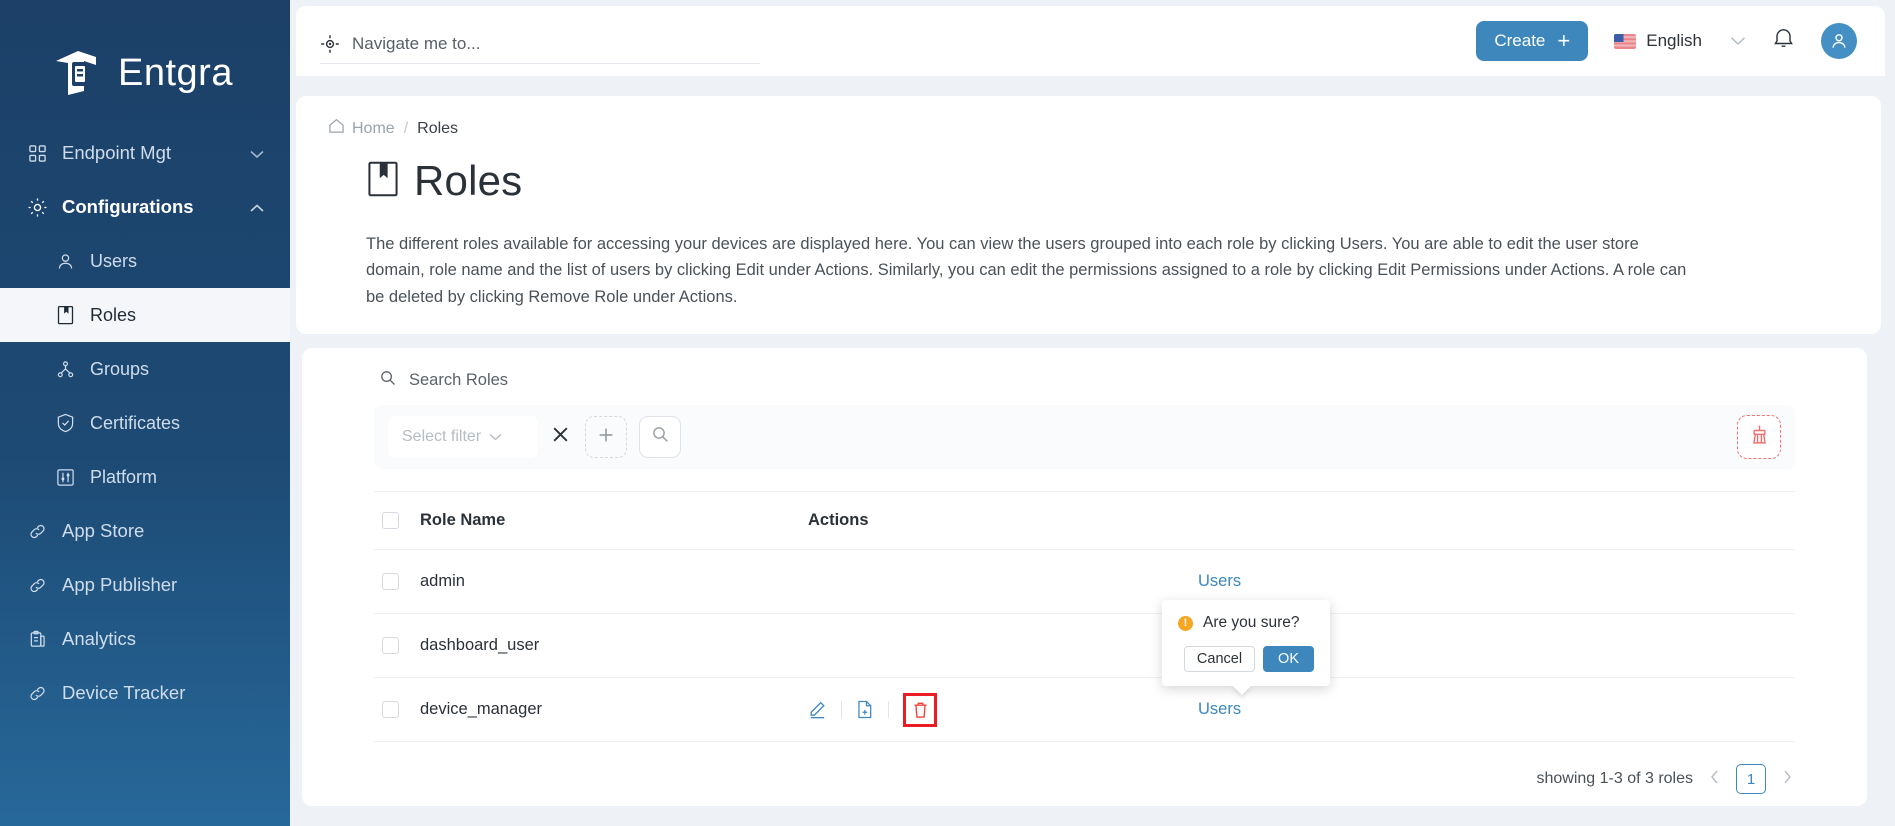 This screenshot has height=826, width=1895. Describe the element at coordinates (481, 709) in the screenshot. I see `cell-role-name: device_manager` at that location.